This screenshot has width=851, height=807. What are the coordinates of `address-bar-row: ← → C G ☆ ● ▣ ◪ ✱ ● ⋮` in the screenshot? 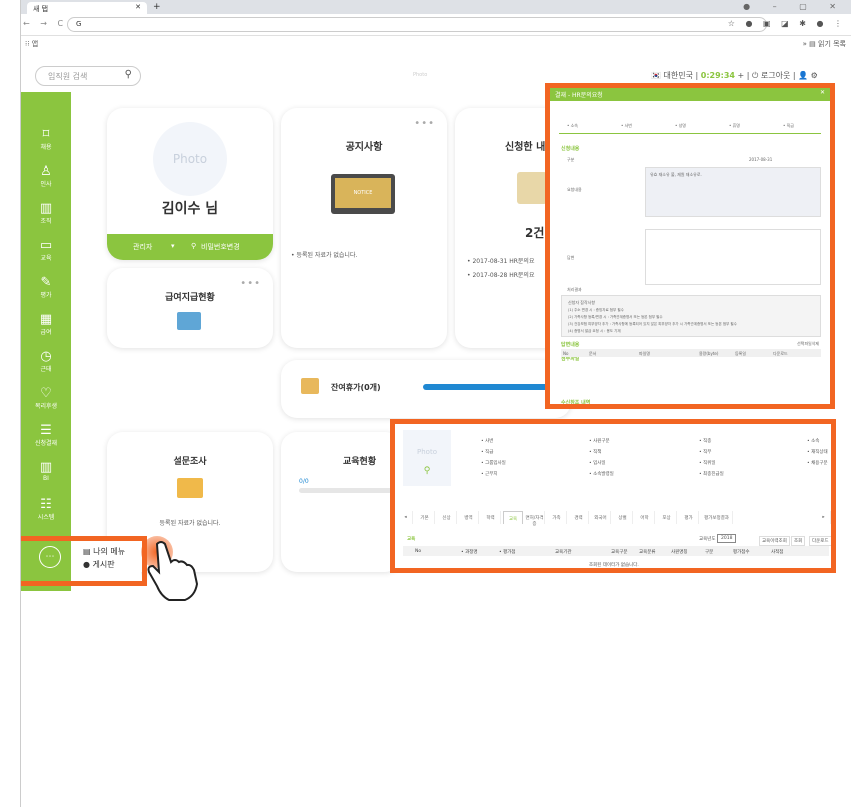 It's located at (436, 25).